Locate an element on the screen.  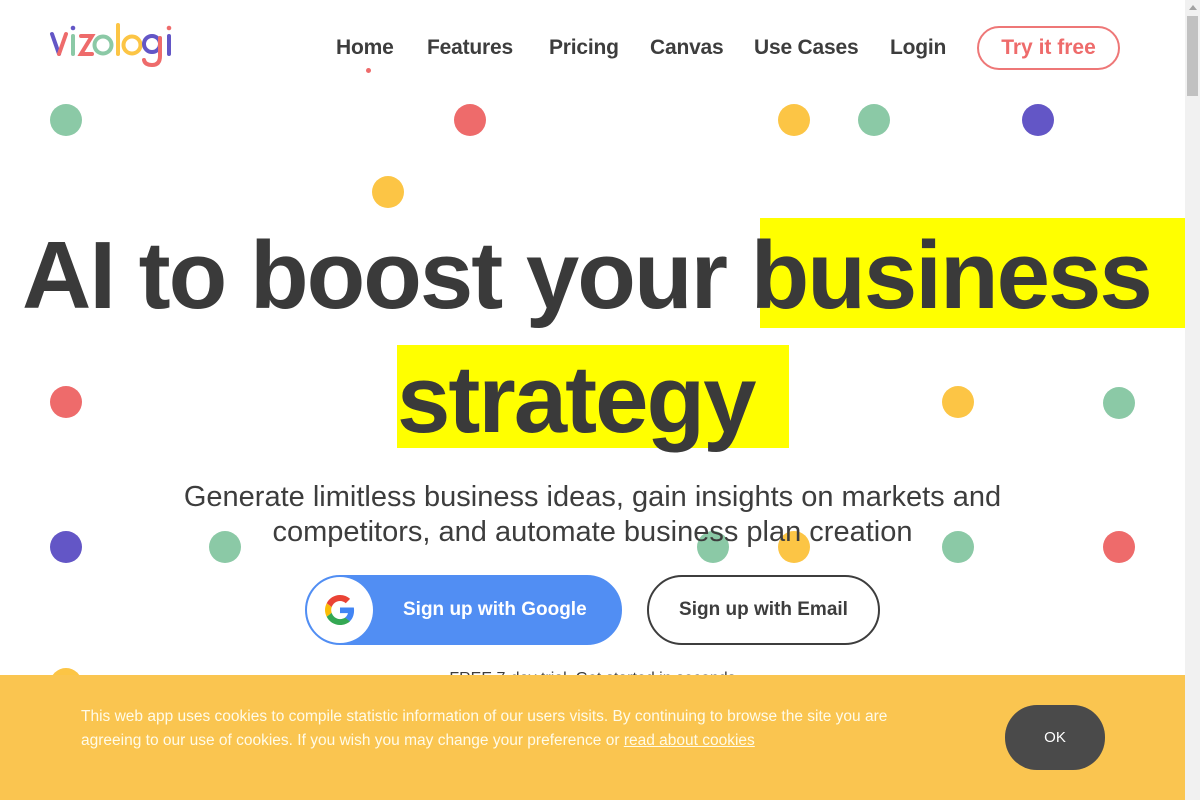
hero-headline: AI to boost your business is located at coordinates (587, 276).